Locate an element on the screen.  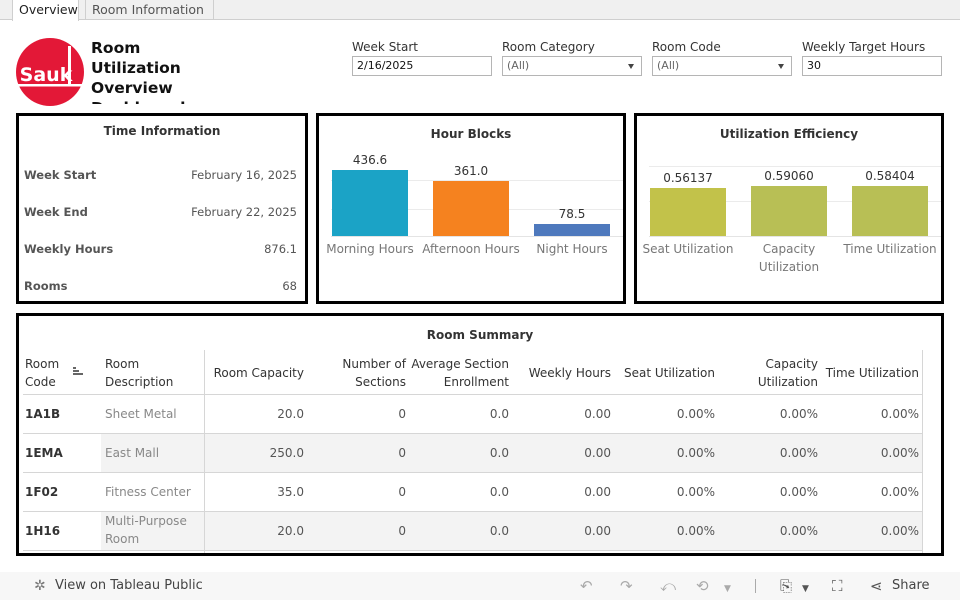
share-icon: ⋖ is located at coordinates (876, 586).